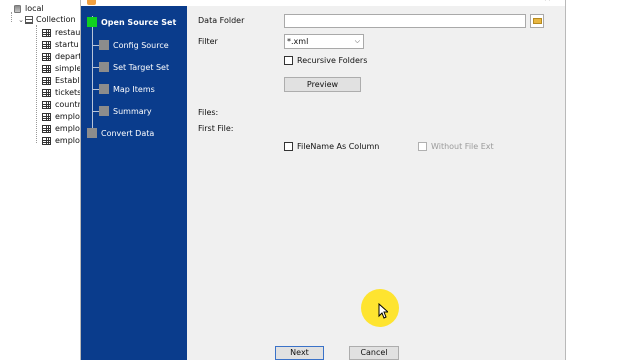 The width and height of the screenshot is (640, 360). What do you see at coordinates (60, 44) in the screenshot?
I see `tree-item: startu` at bounding box center [60, 44].